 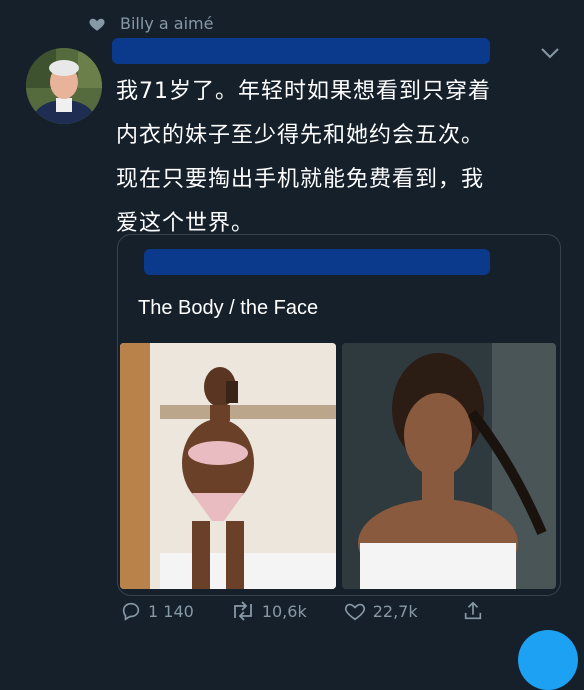 I want to click on like-button: 22,7k, so click(x=380, y=611).